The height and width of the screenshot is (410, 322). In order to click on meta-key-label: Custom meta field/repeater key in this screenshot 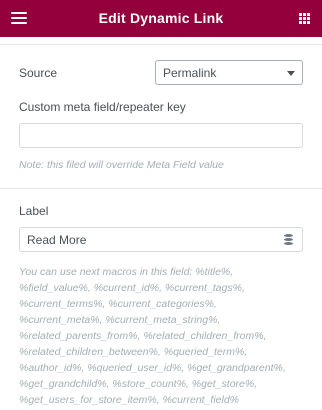, I will do `click(102, 107)`.